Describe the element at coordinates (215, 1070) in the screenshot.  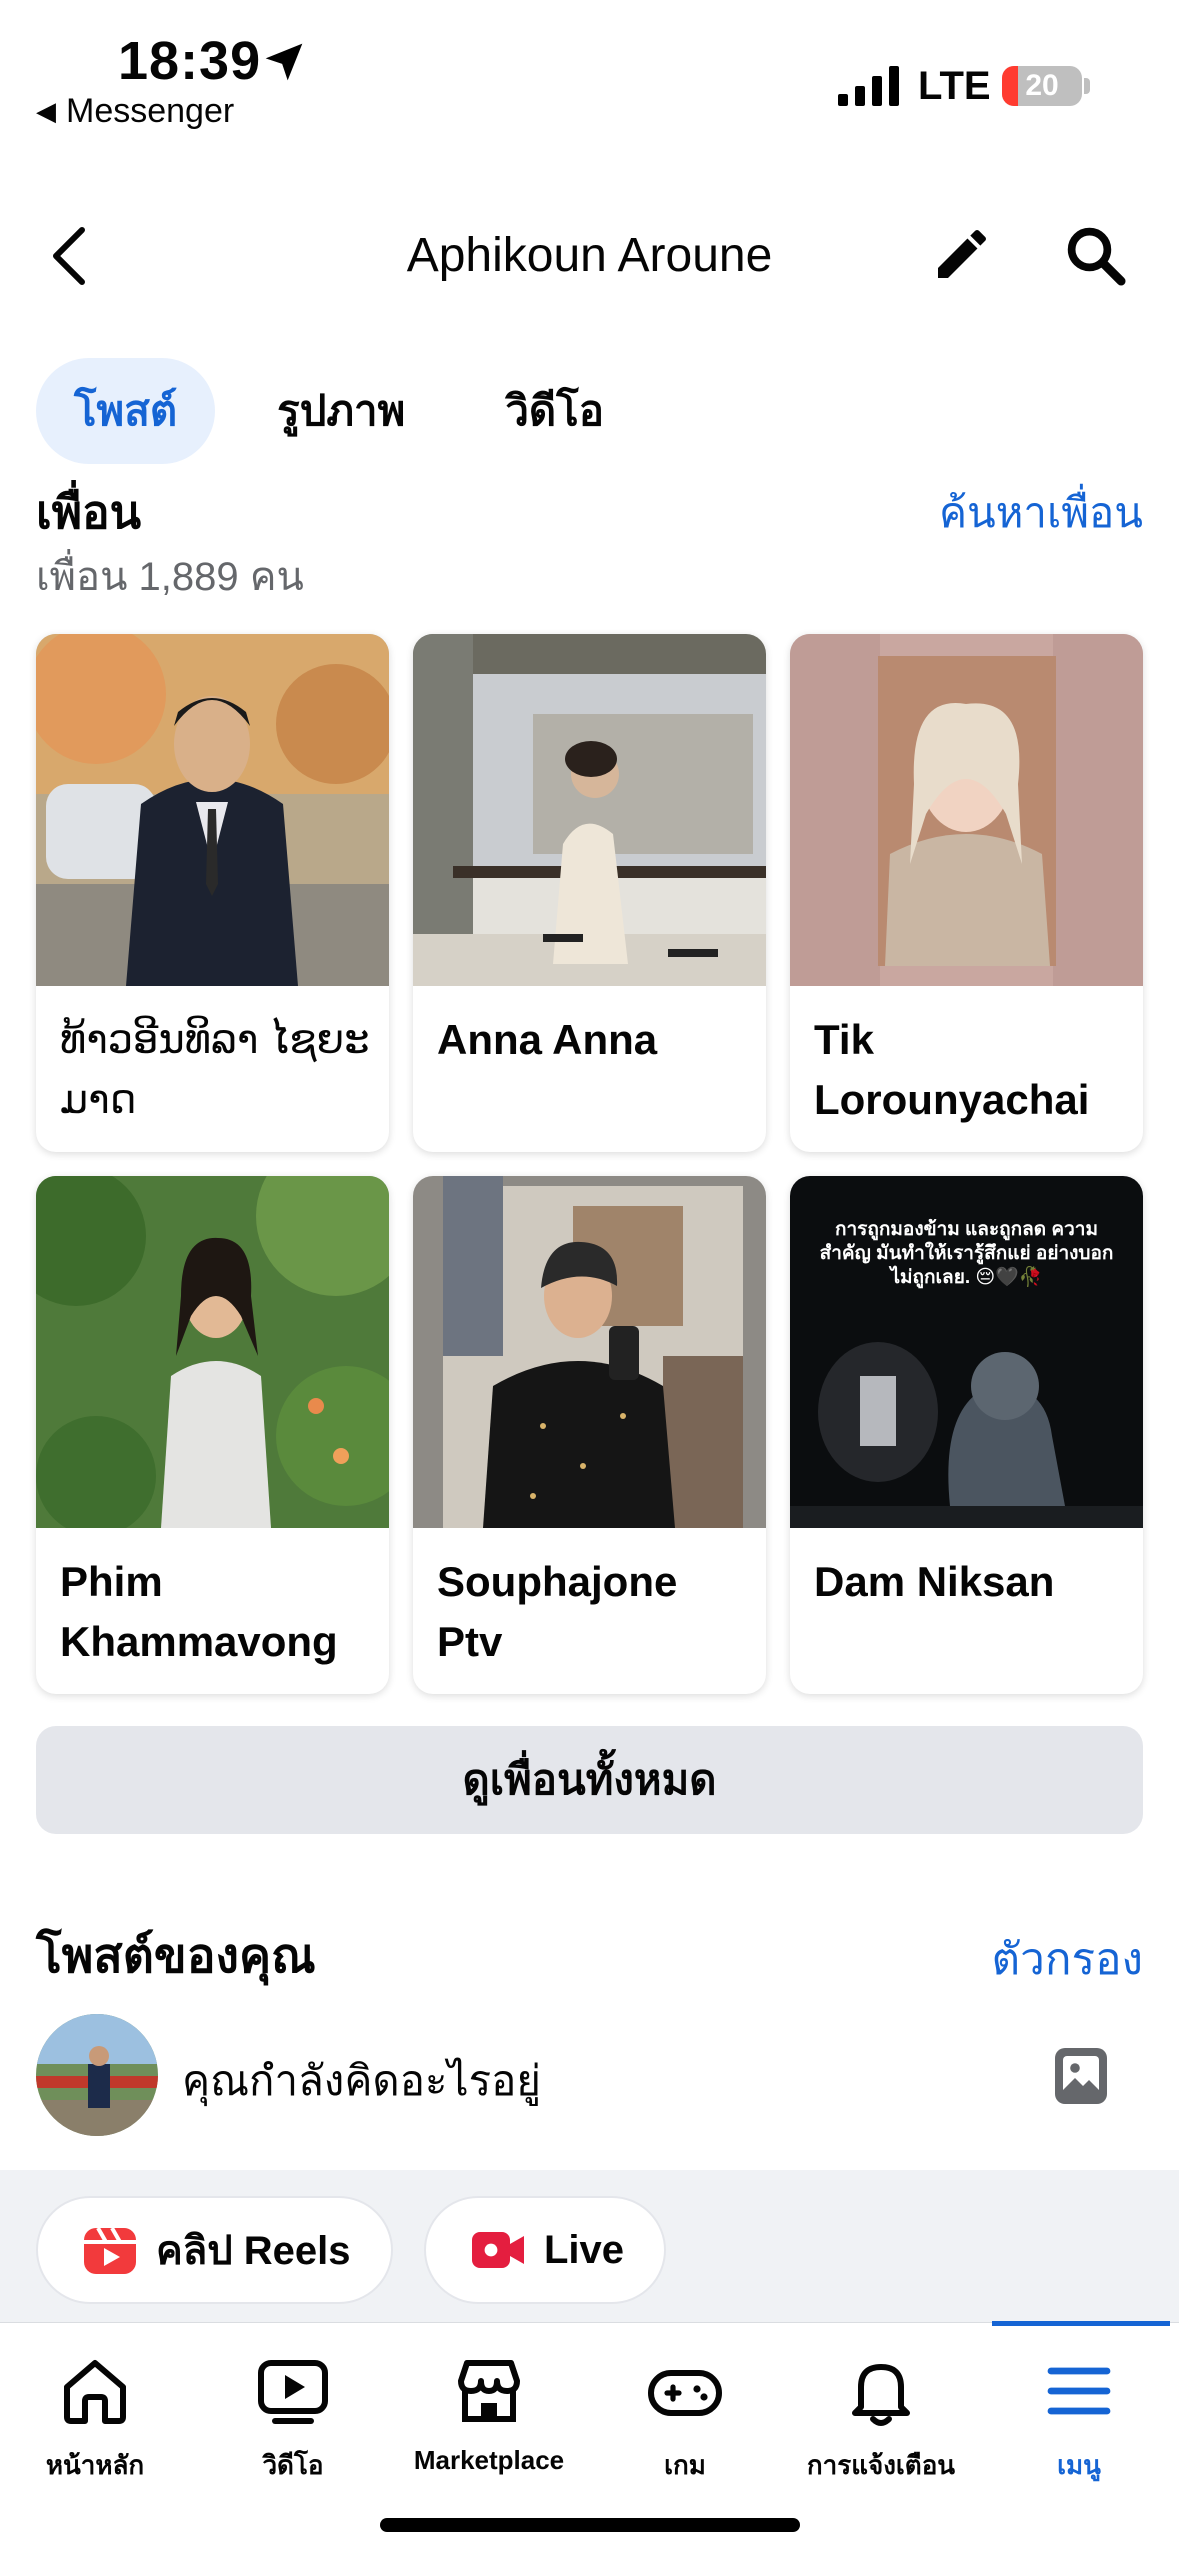
I see `friend-name: ທ້າວອີນທິລາ ໄຊຍະມາດ` at that location.